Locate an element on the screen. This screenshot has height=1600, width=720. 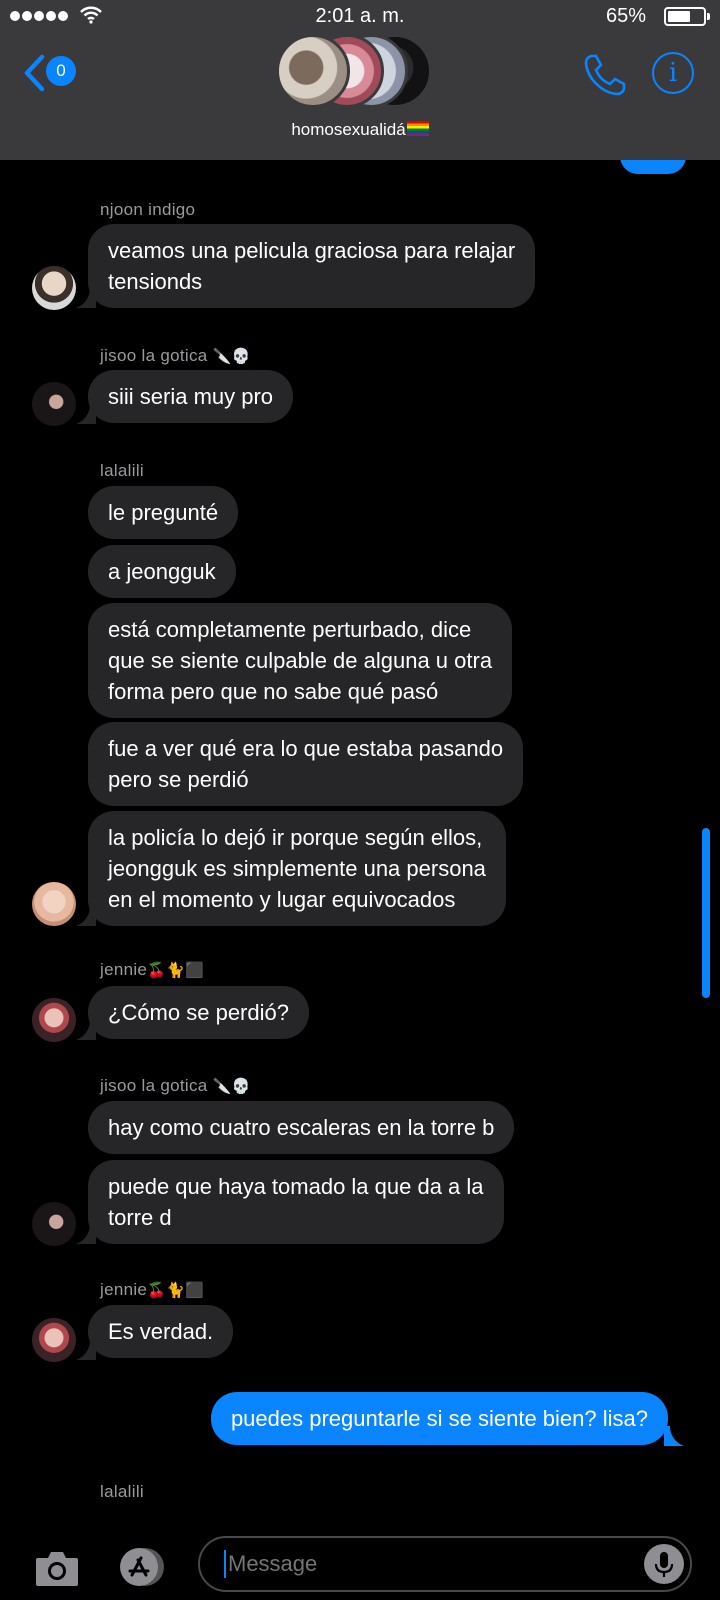
message-bubble-outgoing is located at coordinates (653, 167).